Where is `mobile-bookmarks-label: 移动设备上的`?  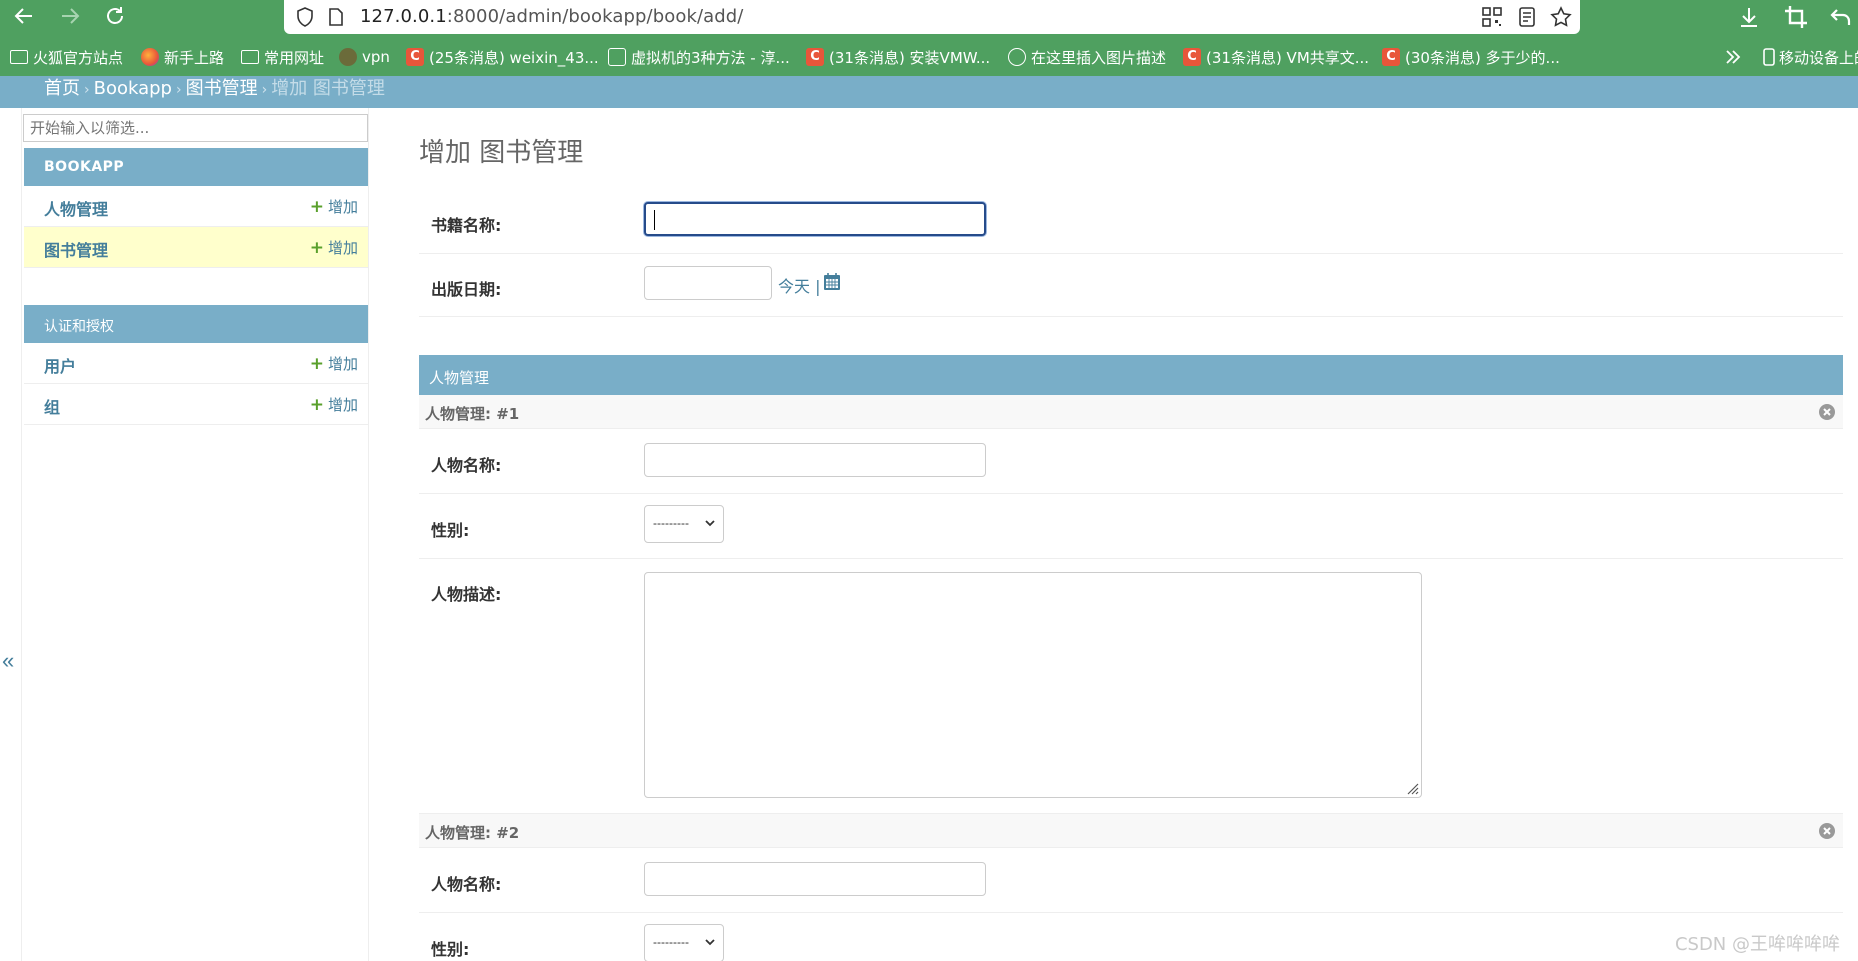
mobile-bookmarks-label: 移动设备上的 is located at coordinates (1818, 57).